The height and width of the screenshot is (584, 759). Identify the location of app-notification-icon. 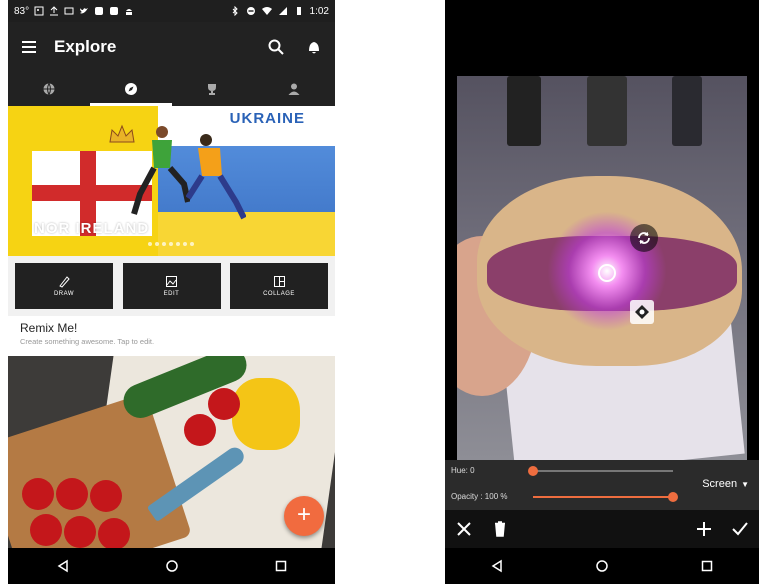
(99, 11).